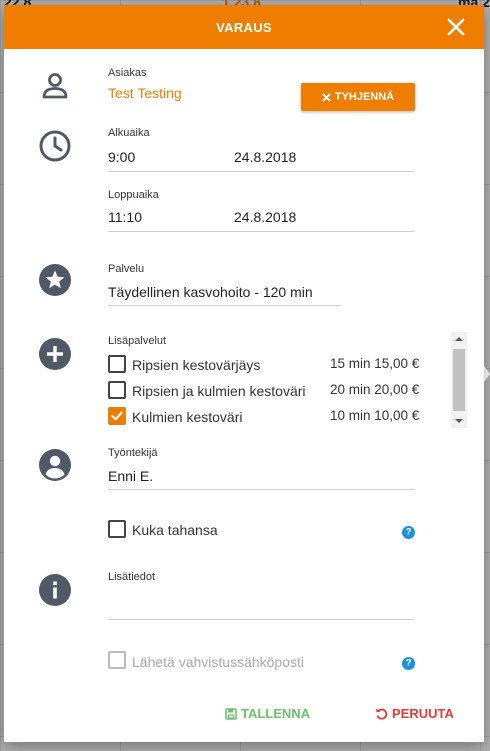  I want to click on extras-label: Lisäpalvelut, so click(137, 341).